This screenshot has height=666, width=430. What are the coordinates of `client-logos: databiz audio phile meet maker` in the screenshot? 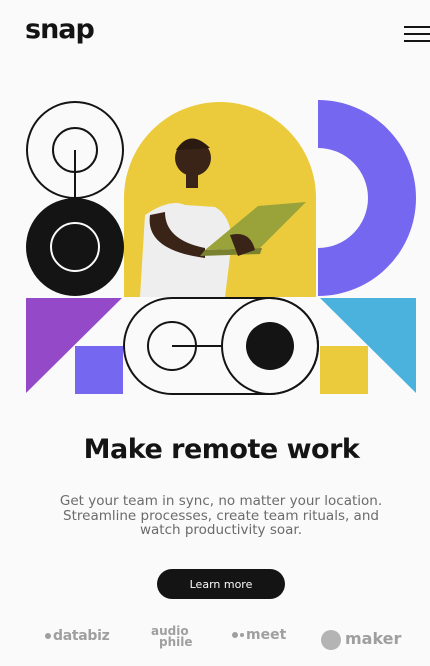 It's located at (215, 640).